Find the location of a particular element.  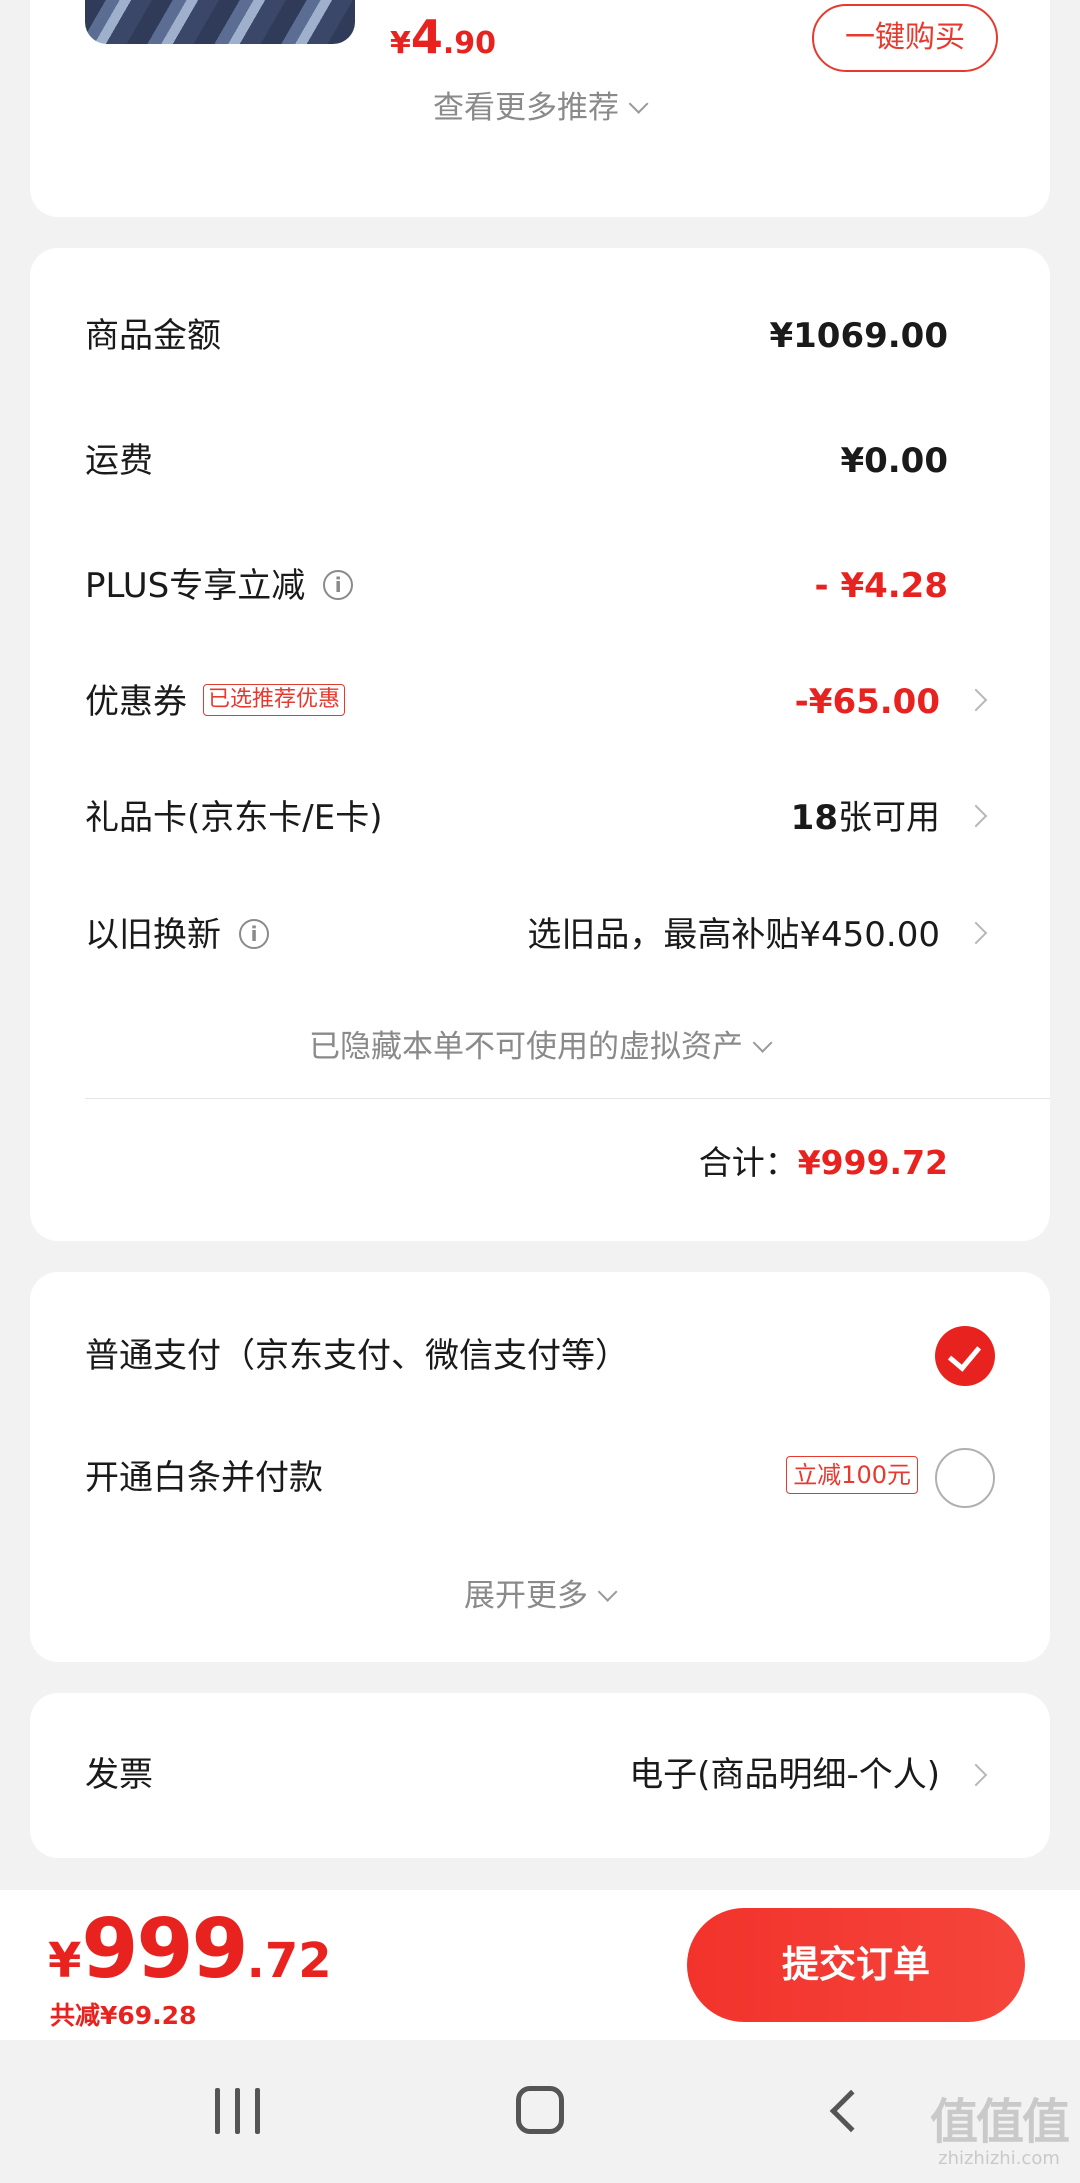

shipping-row: 运费 ¥0.00 is located at coordinates (567, 461).